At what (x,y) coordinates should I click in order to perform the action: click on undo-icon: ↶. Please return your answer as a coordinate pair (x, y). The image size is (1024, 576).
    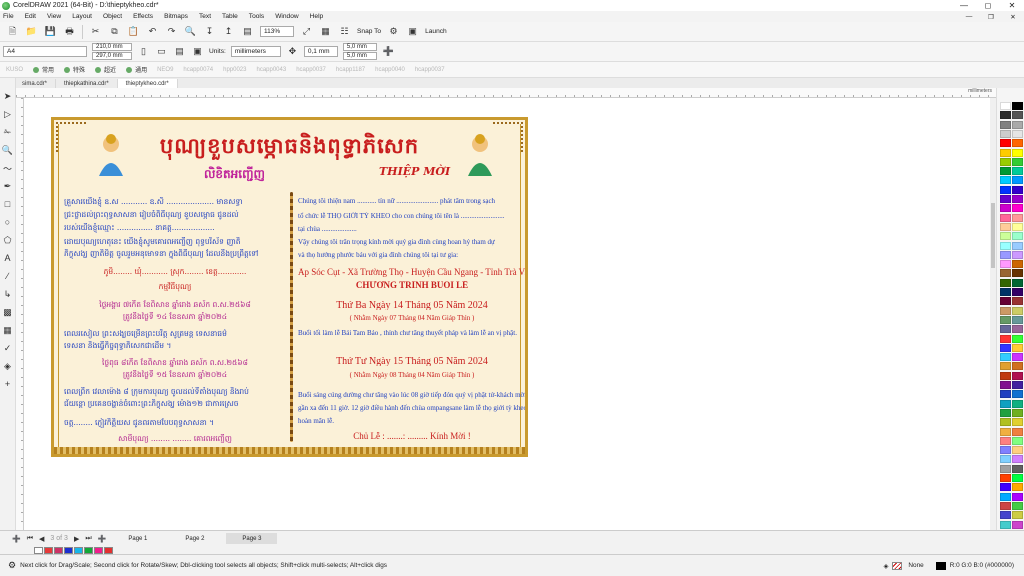
    Looking at the image, I should click on (152, 31).